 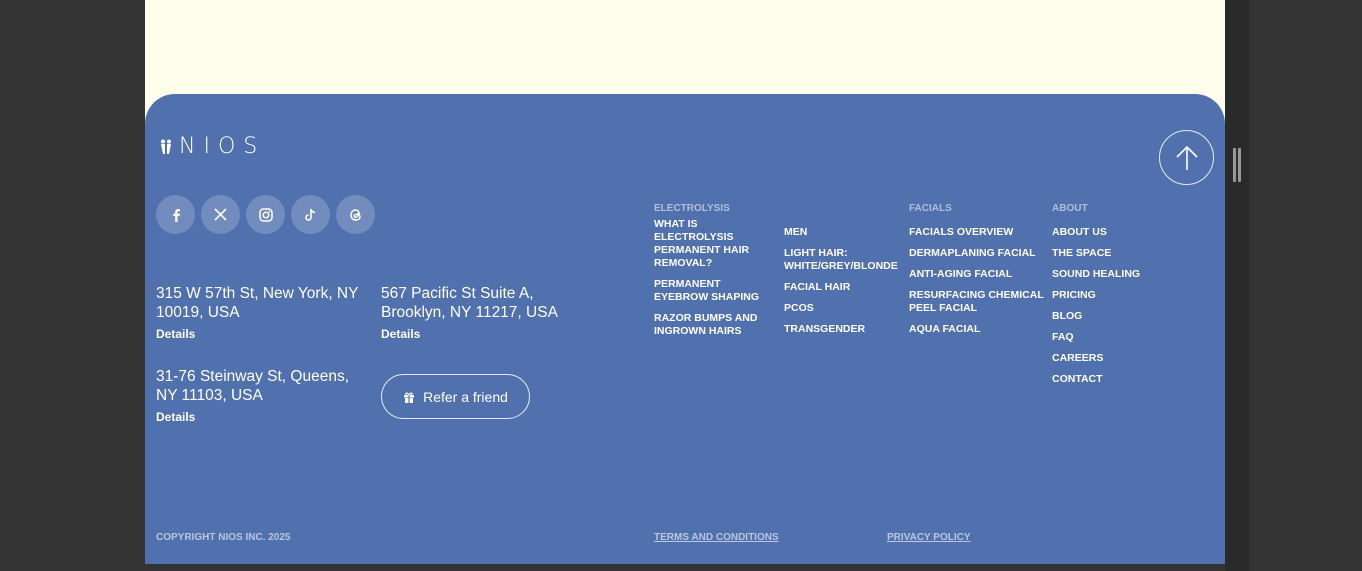 What do you see at coordinates (844, 260) in the screenshot?
I see `nav-link: LIGHT HAIR: WHITE/GREY/BLONDE` at bounding box center [844, 260].